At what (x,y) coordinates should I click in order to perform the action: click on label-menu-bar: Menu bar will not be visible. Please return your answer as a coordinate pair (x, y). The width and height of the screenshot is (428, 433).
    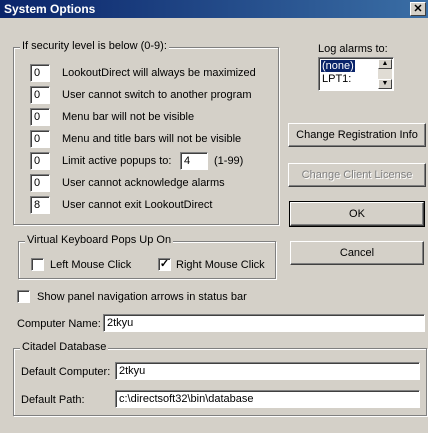
    Looking at the image, I should click on (128, 117).